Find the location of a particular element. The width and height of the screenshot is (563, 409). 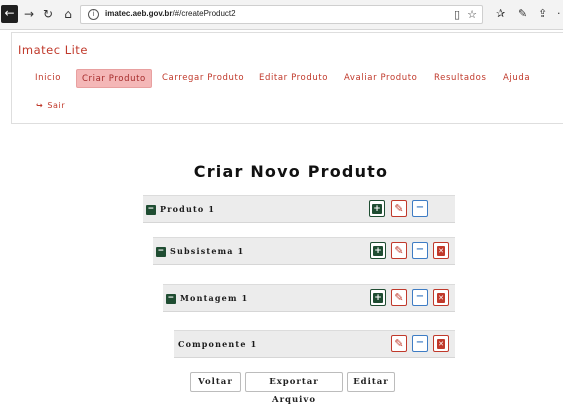

logout-link: ↪ Sair is located at coordinates (50, 105).